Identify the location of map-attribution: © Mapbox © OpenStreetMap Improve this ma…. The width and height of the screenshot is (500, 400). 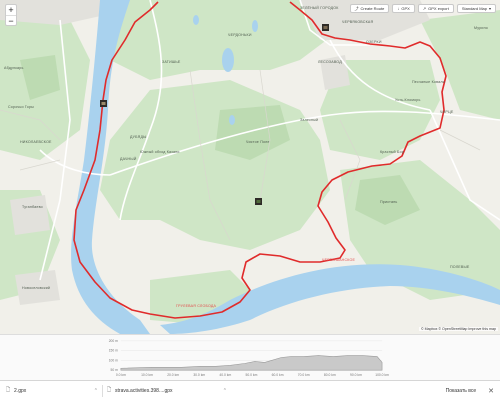
(458, 329).